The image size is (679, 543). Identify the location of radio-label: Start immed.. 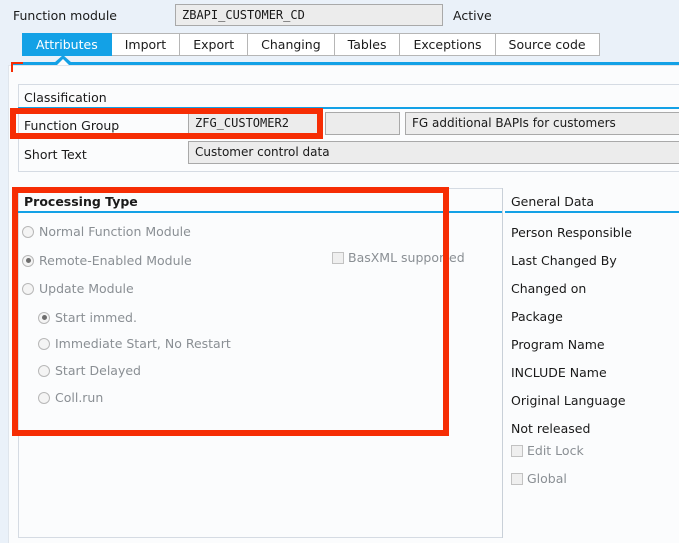
(96, 317).